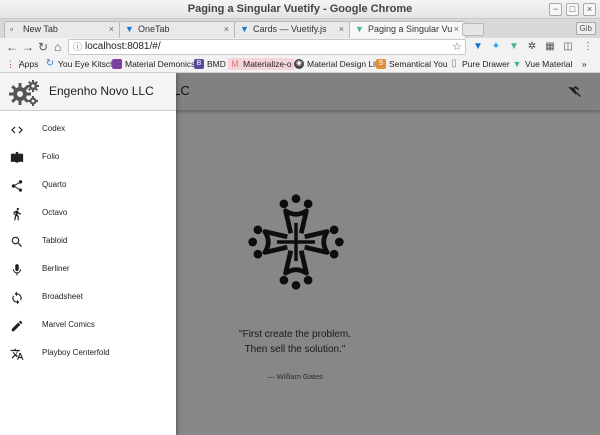  I want to click on bookmark-you-eye-kitsch: ↻ You Eye Kitsch, so click(80, 64).